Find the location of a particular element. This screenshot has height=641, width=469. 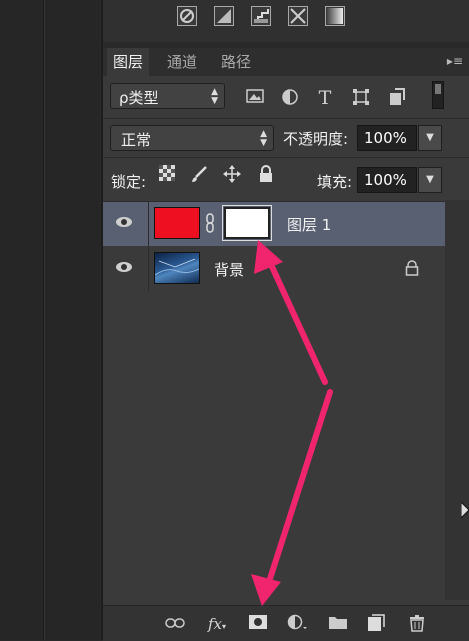

levels-icon is located at coordinates (224, 16).